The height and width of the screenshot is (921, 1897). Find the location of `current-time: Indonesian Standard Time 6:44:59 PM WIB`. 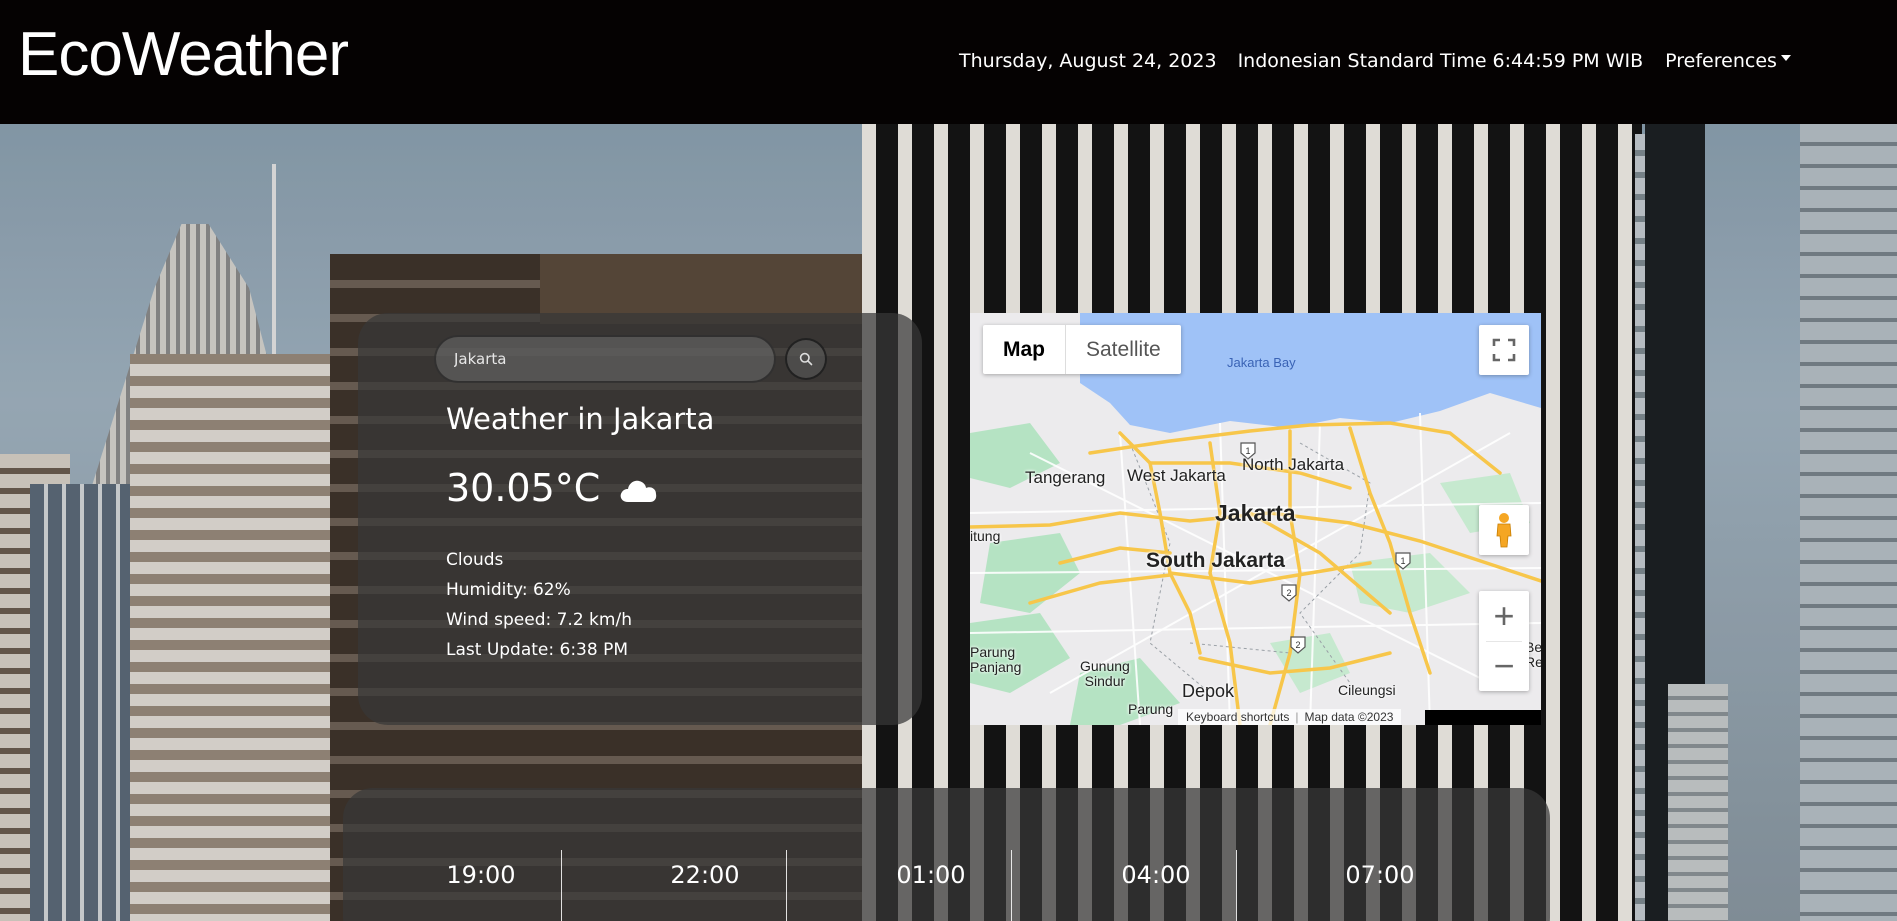

current-time: Indonesian Standard Time 6:44:59 PM WIB is located at coordinates (1440, 61).